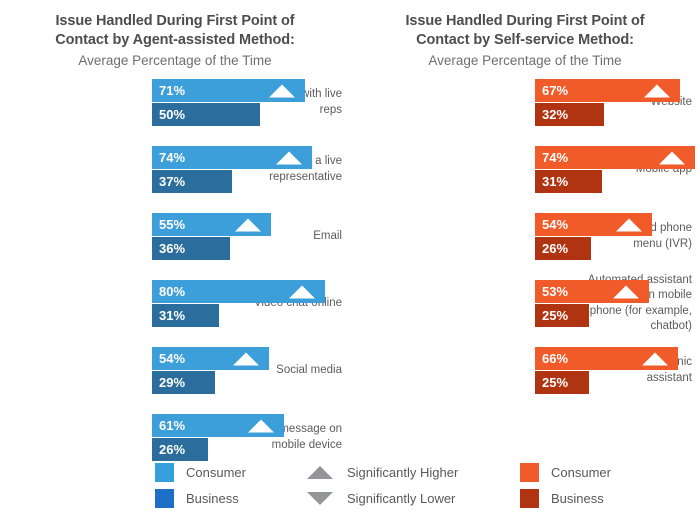  Describe the element at coordinates (218, 425) in the screenshot. I see `bar-consumer: 61%` at that location.